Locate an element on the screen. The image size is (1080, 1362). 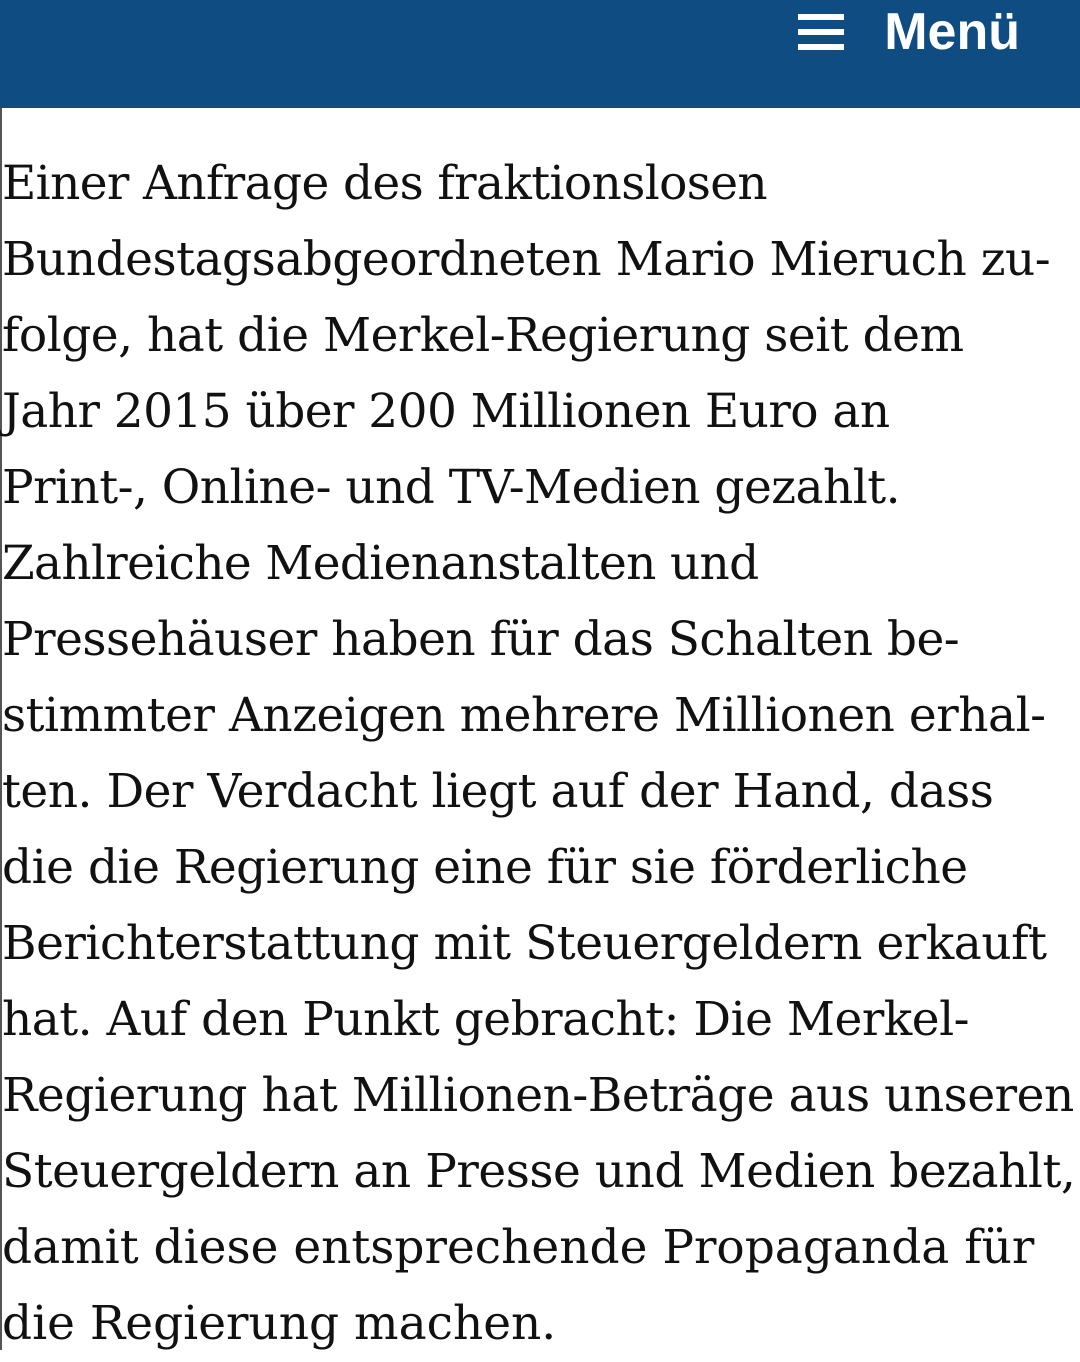
article-line: Zahlreiche Medienanstalten und is located at coordinates (380, 563).